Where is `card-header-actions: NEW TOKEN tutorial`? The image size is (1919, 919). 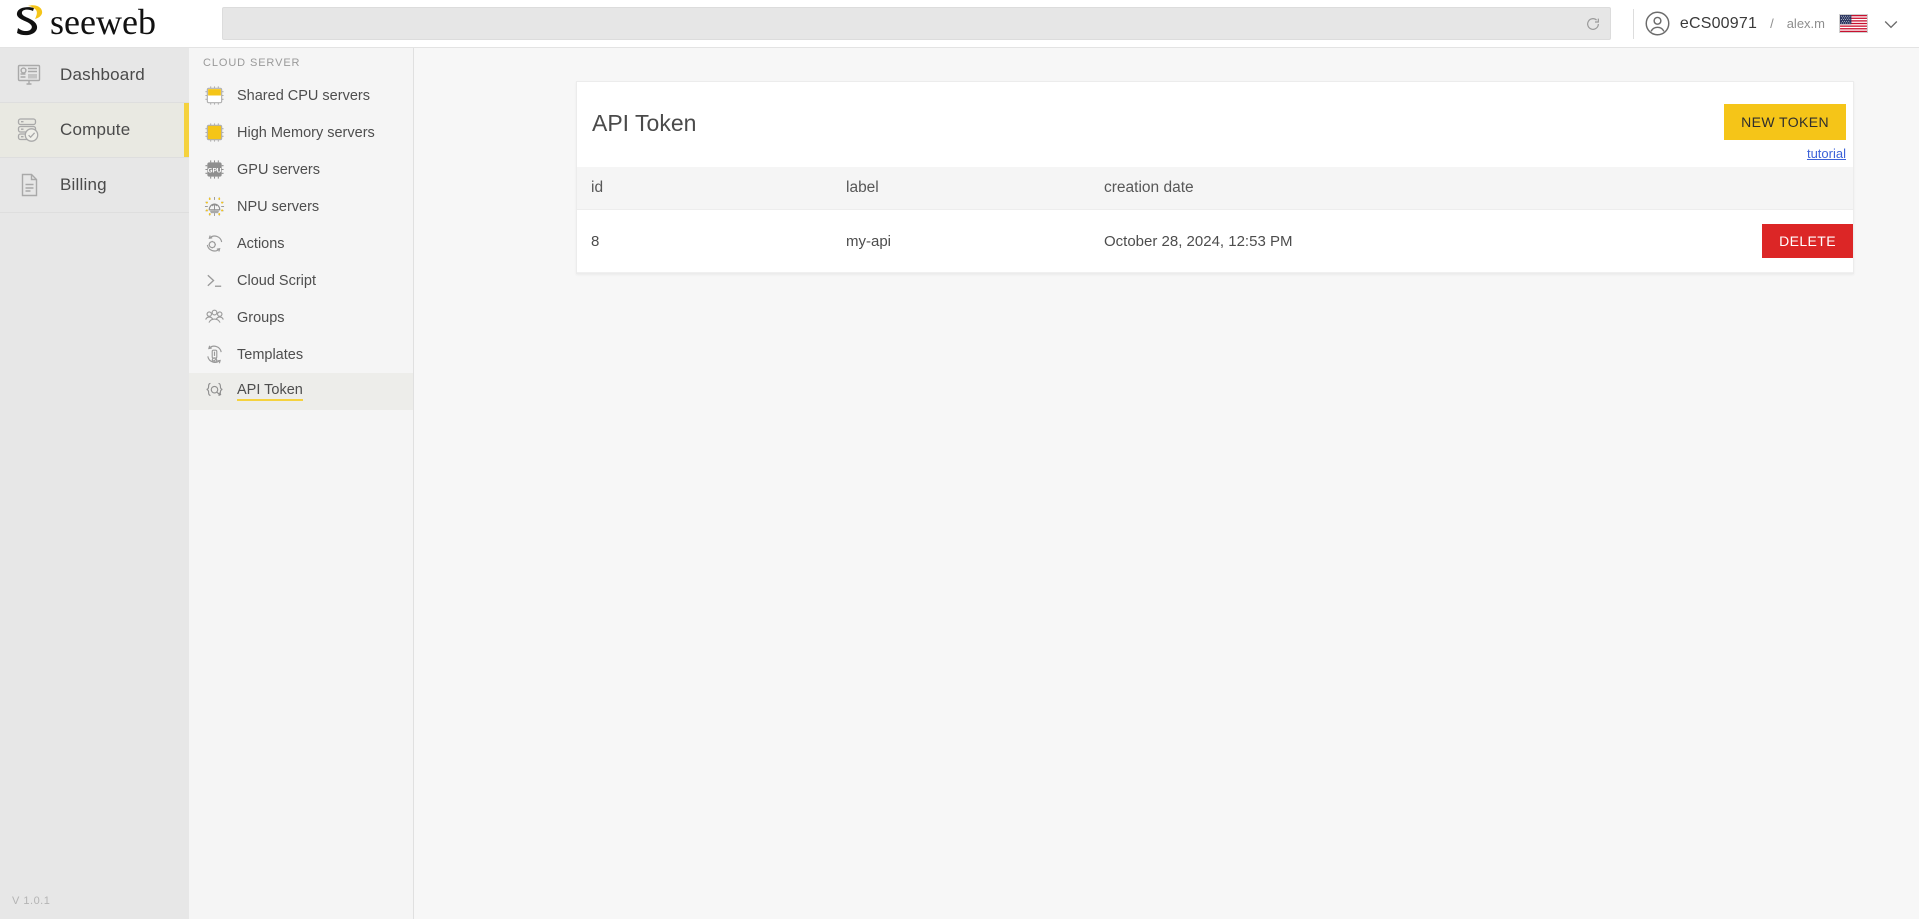 card-header-actions: NEW TOKEN tutorial is located at coordinates (1785, 132).